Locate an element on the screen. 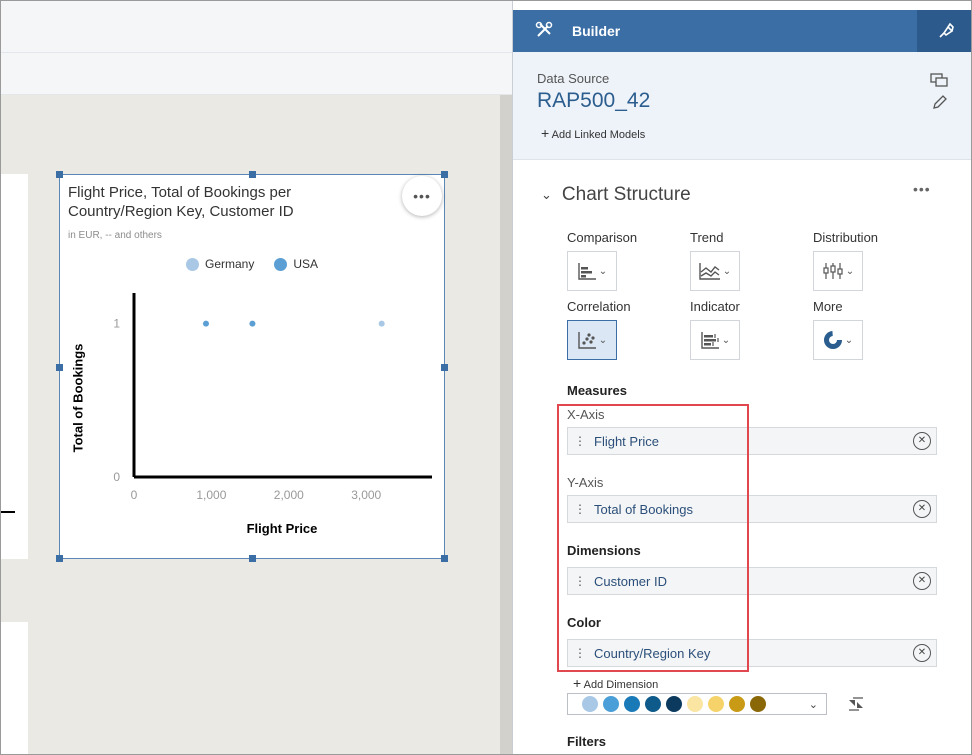 The height and width of the screenshot is (755, 972). designer-tab-button is located at coordinates (944, 31).